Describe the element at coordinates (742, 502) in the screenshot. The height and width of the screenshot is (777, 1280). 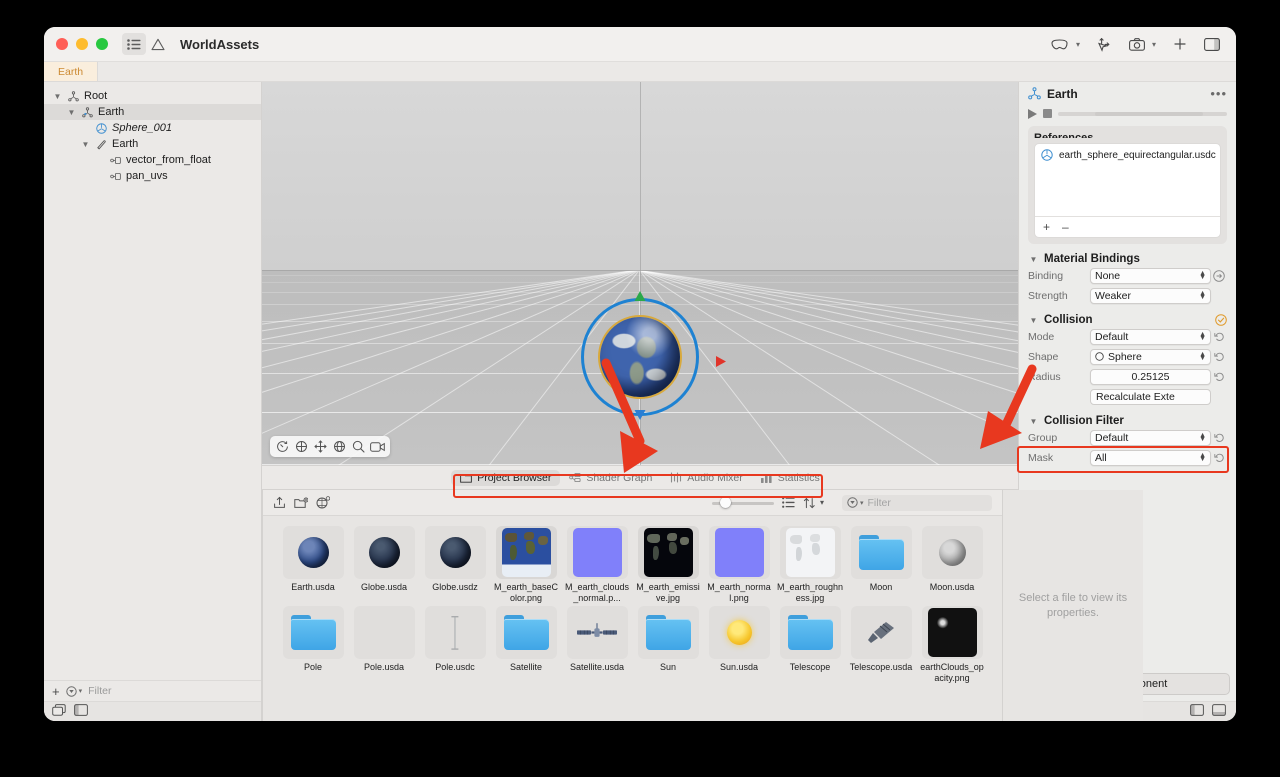
I see `thumbnail-size-slider` at that location.